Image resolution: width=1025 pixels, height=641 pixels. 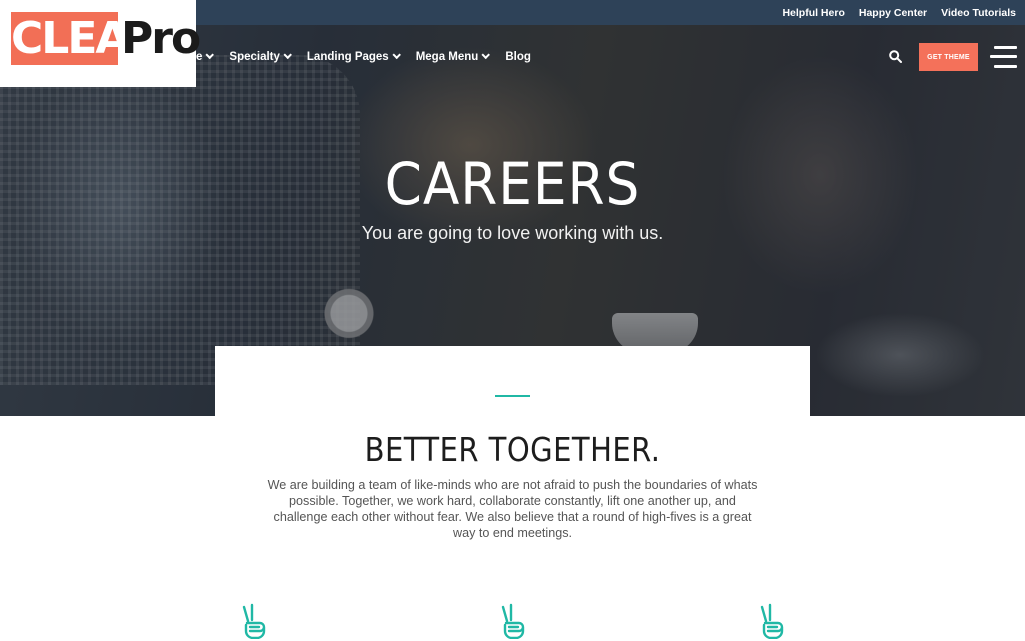 I want to click on section-title: BETTER TOGETHER., so click(x=512, y=449).